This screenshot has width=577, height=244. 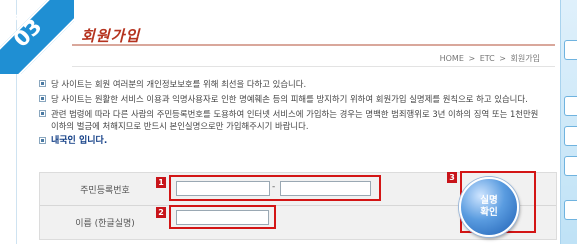 I want to click on notice-item-domestic: 내국인 입니다., so click(x=289, y=141).